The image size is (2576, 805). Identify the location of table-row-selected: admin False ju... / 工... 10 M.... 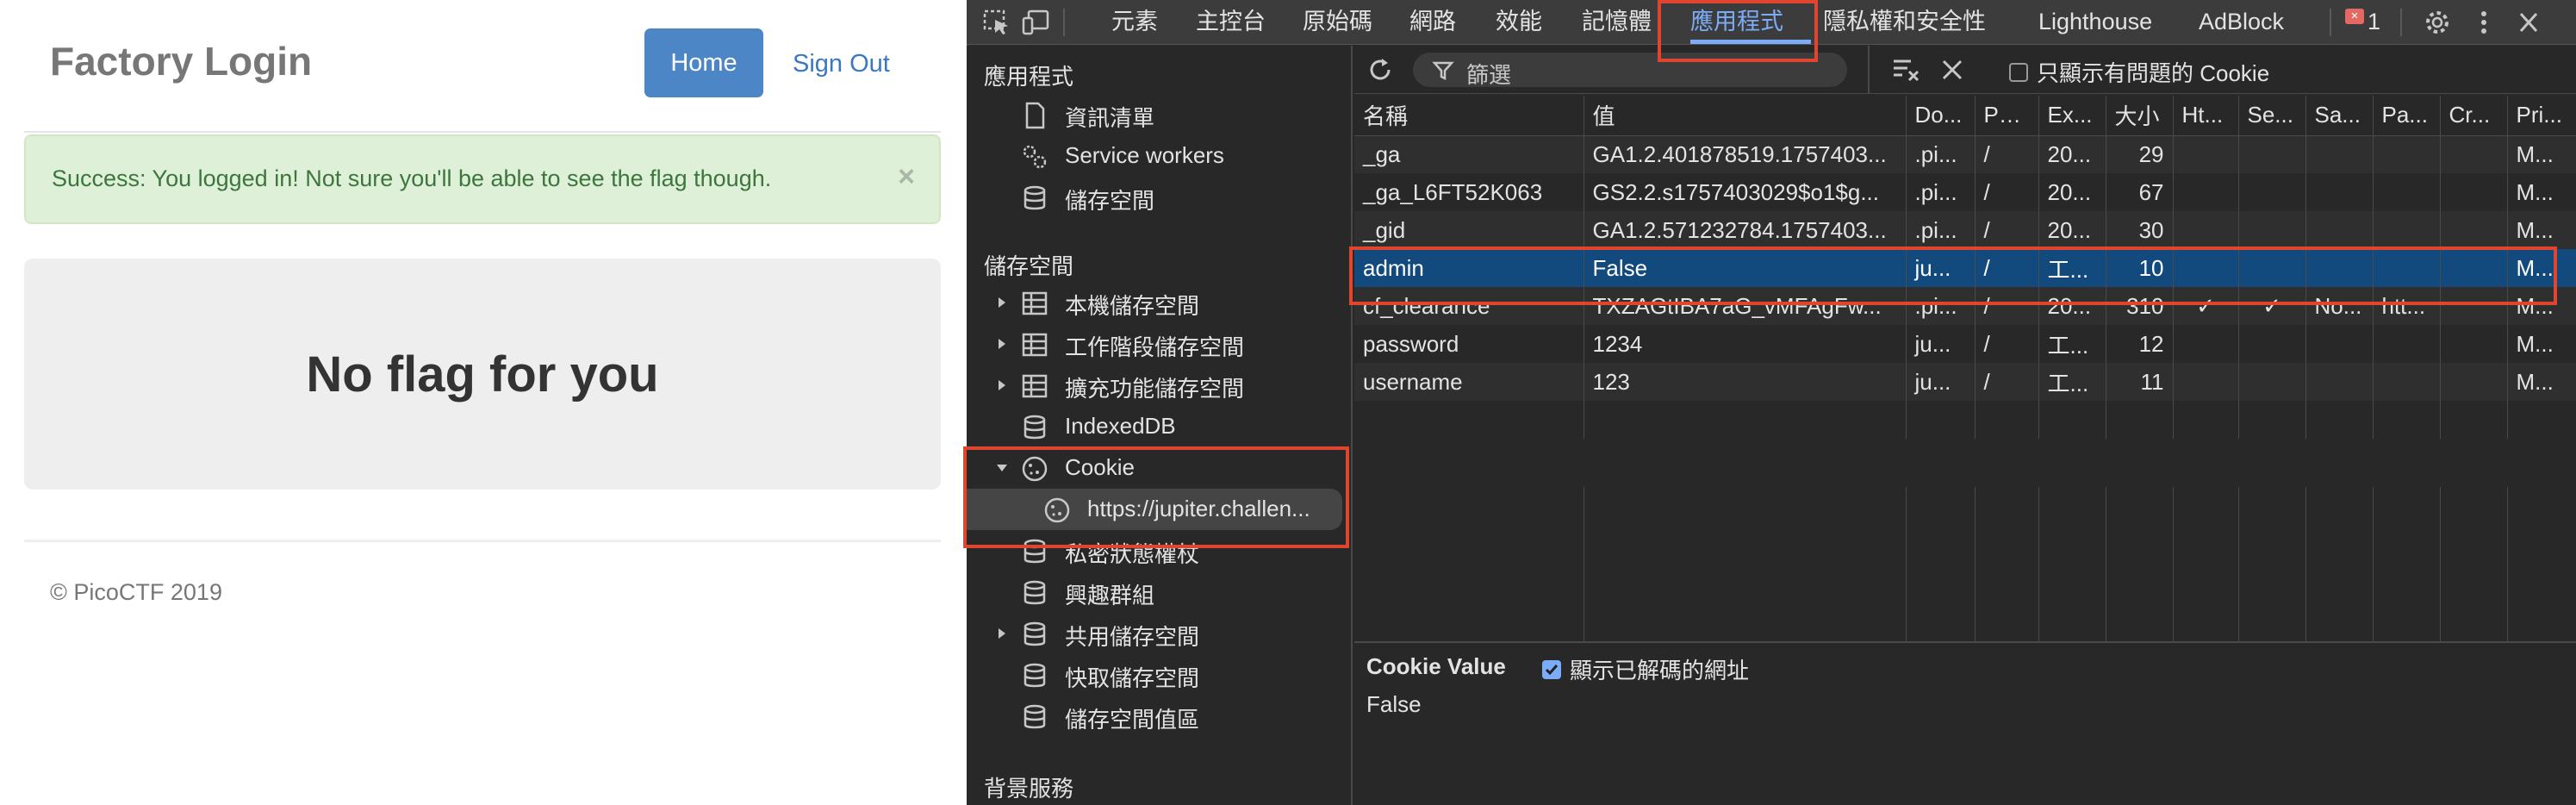
(1965, 268).